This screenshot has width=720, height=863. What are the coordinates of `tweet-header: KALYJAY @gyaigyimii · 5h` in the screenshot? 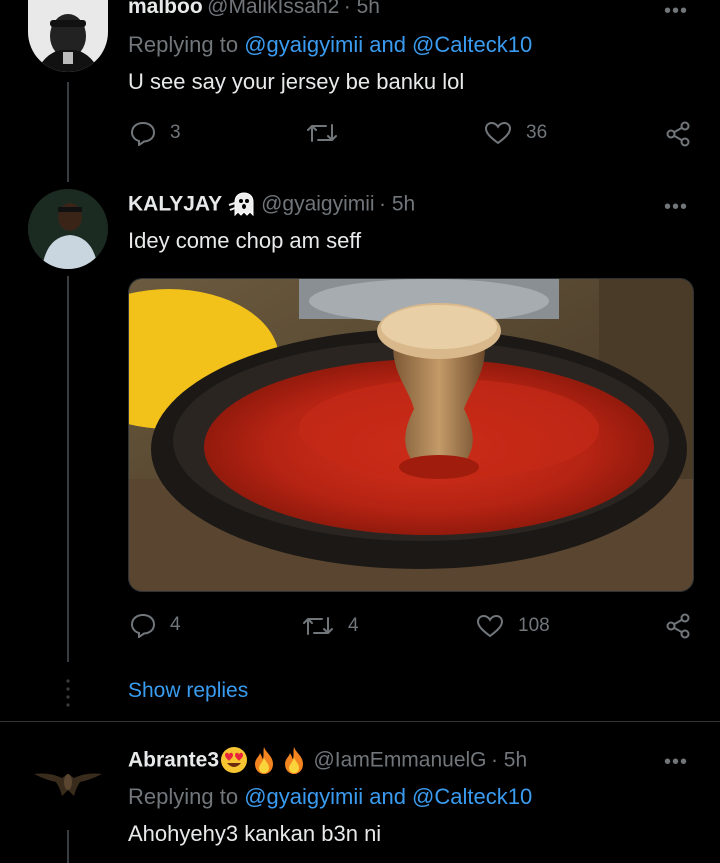 It's located at (271, 206).